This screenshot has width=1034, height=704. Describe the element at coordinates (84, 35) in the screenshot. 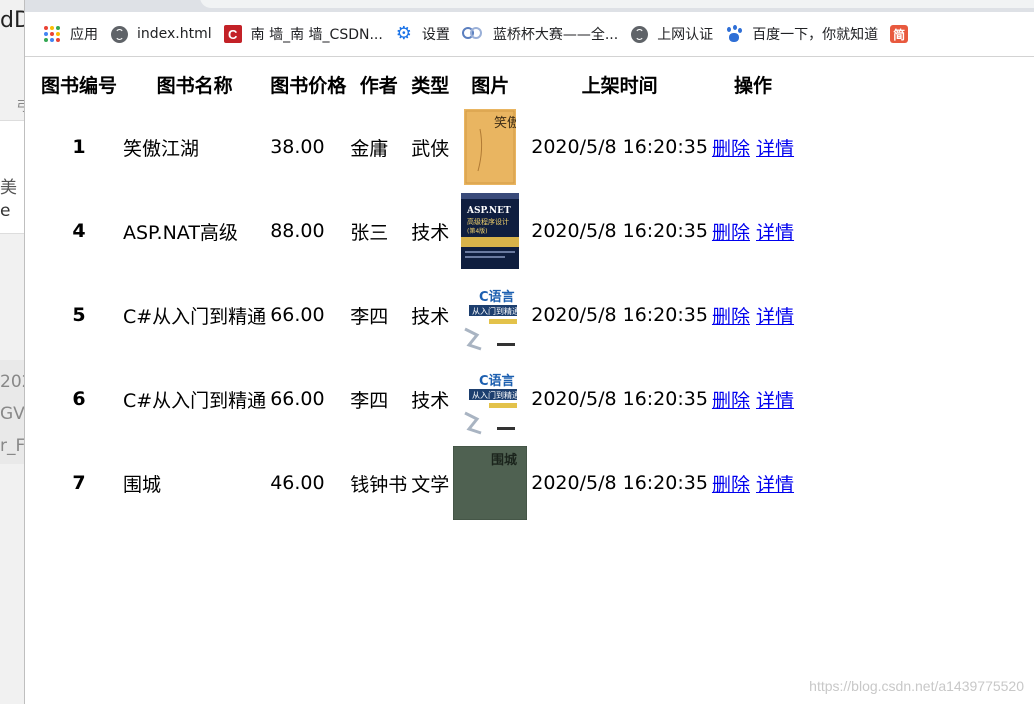

I see `bookmark-label: 应用` at that location.